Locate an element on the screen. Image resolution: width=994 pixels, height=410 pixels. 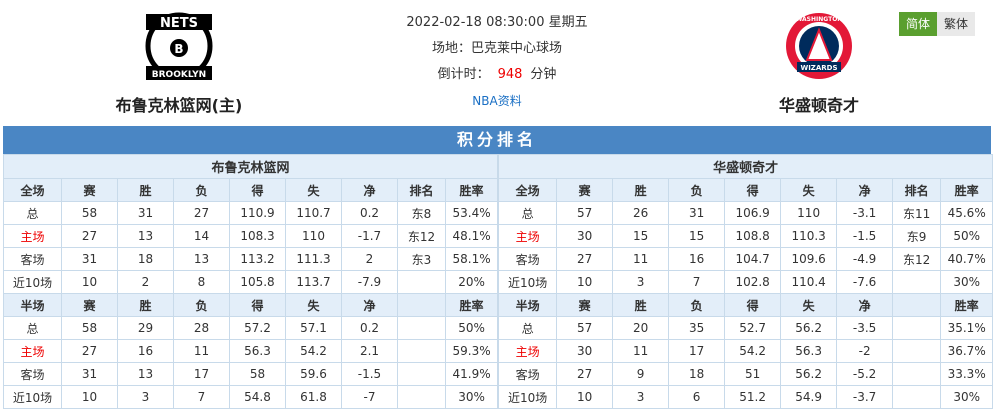
traditional-button: 繁体 is located at coordinates (956, 24).